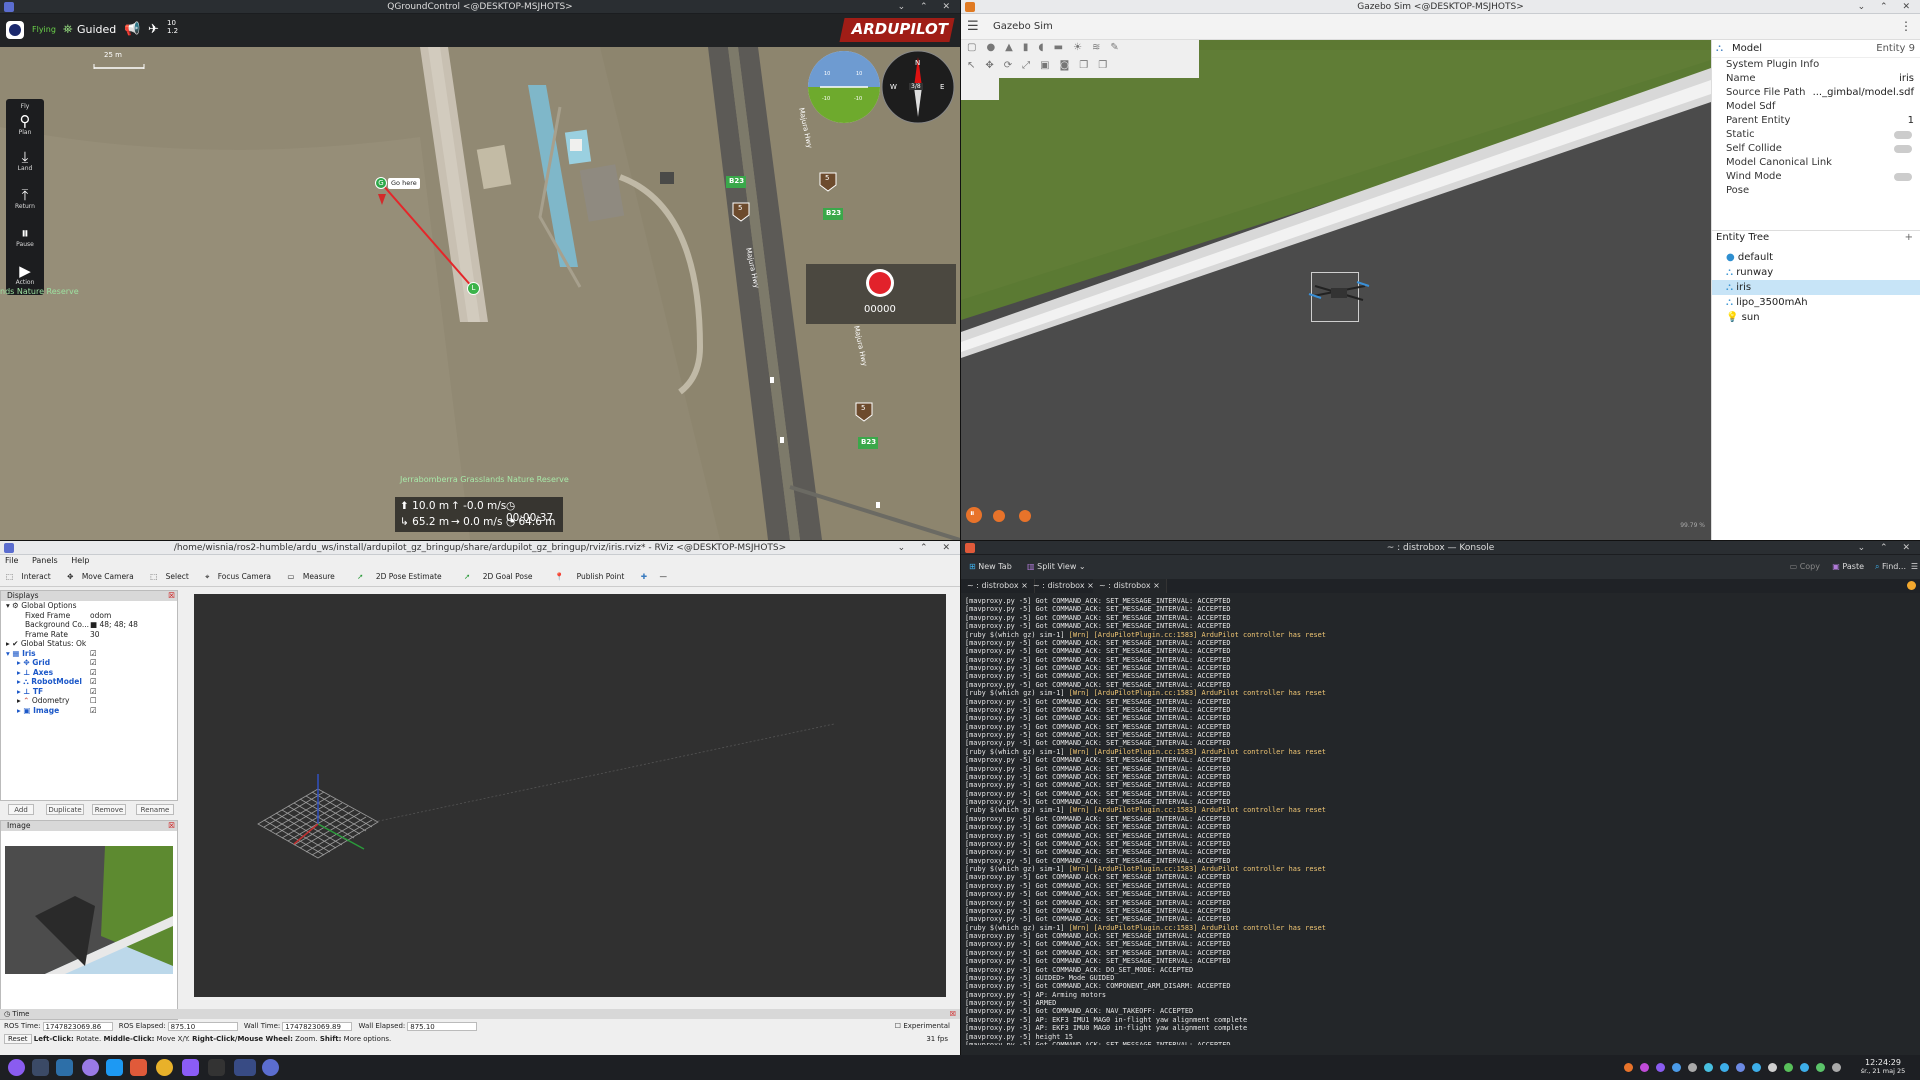 This screenshot has width=1920, height=1080. What do you see at coordinates (171, 576) in the screenshot?
I see `tool-select: ⬚ Select` at bounding box center [171, 576].